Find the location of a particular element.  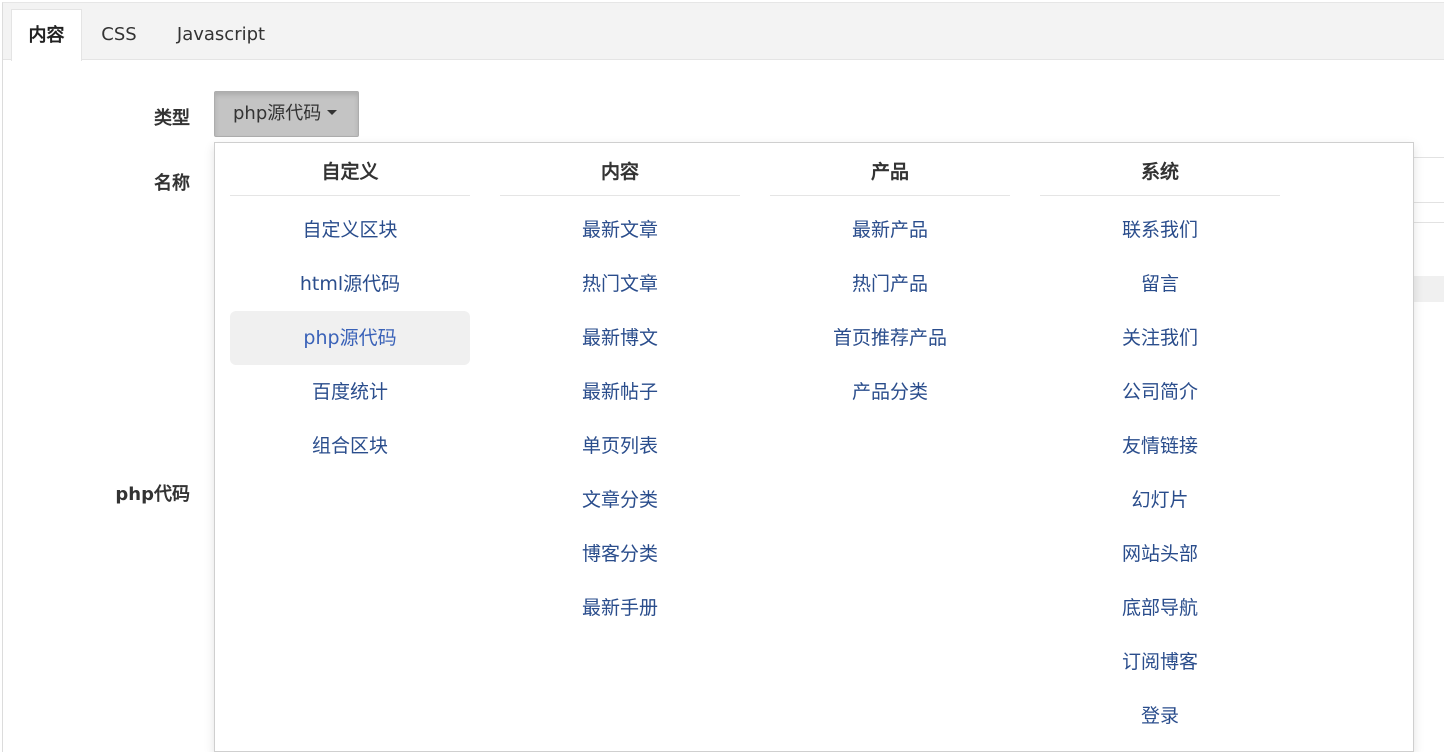

menu-item: 最新产品 is located at coordinates (890, 230).